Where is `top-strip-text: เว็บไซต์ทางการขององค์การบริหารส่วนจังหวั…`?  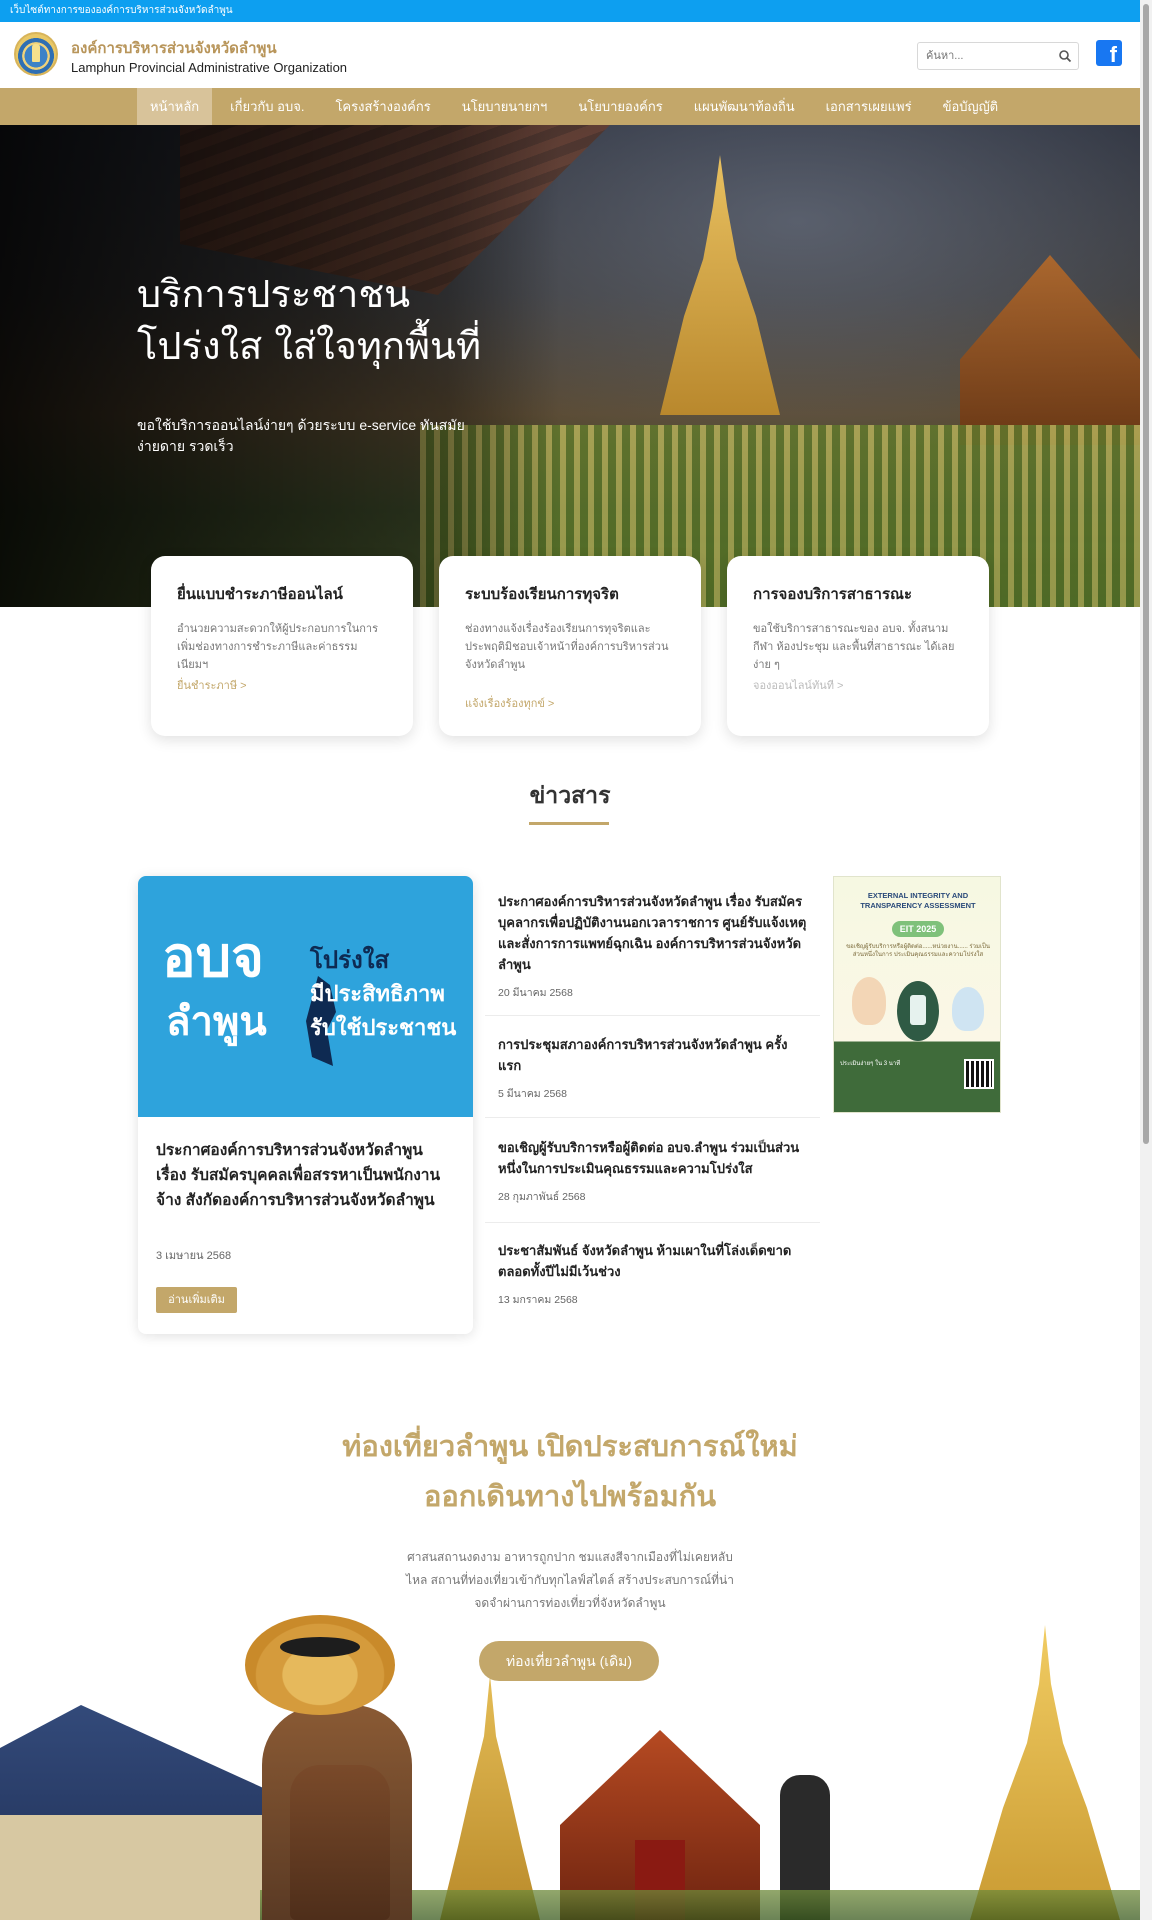 top-strip-text: เว็บไซต์ทางการขององค์การบริหารส่วนจังหวั… is located at coordinates (121, 10).